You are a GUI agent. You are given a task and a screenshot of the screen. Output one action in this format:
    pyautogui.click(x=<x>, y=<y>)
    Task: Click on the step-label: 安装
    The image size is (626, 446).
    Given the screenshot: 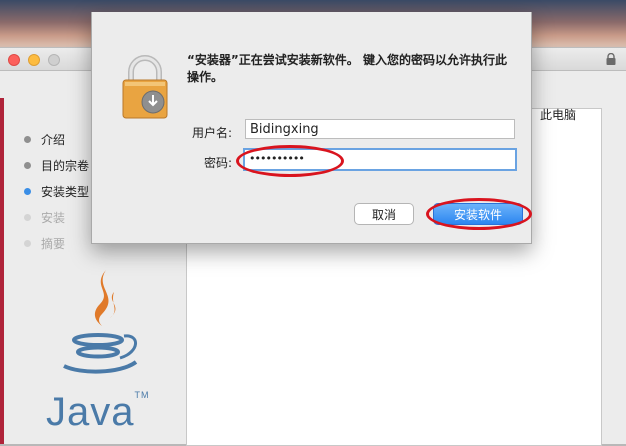 What is the action you would take?
    pyautogui.click(x=53, y=217)
    